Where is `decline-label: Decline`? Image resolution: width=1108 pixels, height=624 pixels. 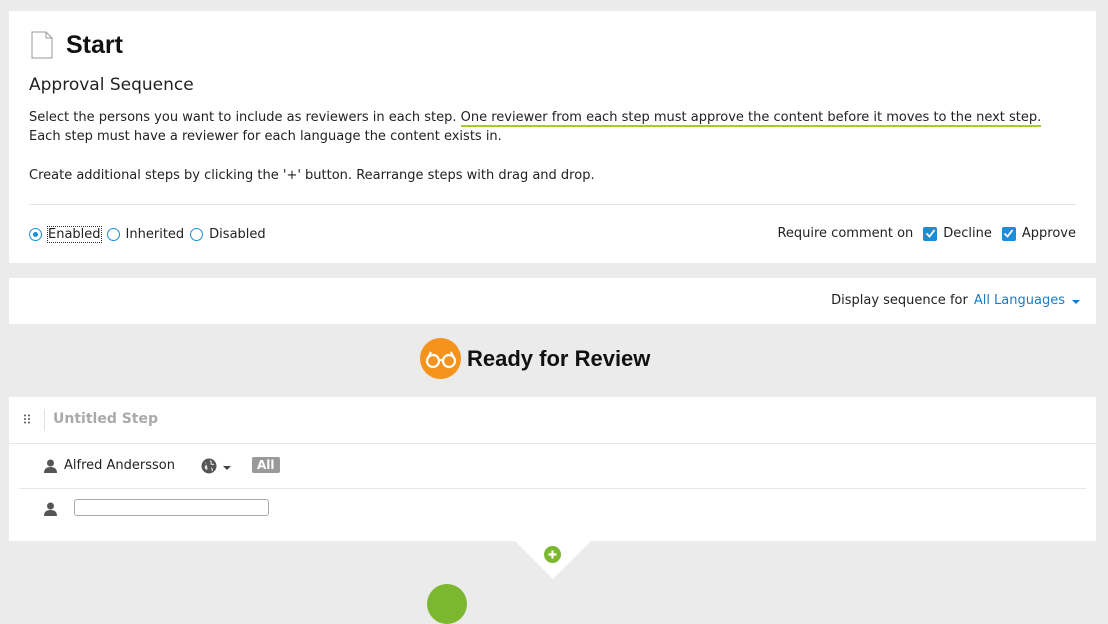
decline-label: Decline is located at coordinates (967, 233).